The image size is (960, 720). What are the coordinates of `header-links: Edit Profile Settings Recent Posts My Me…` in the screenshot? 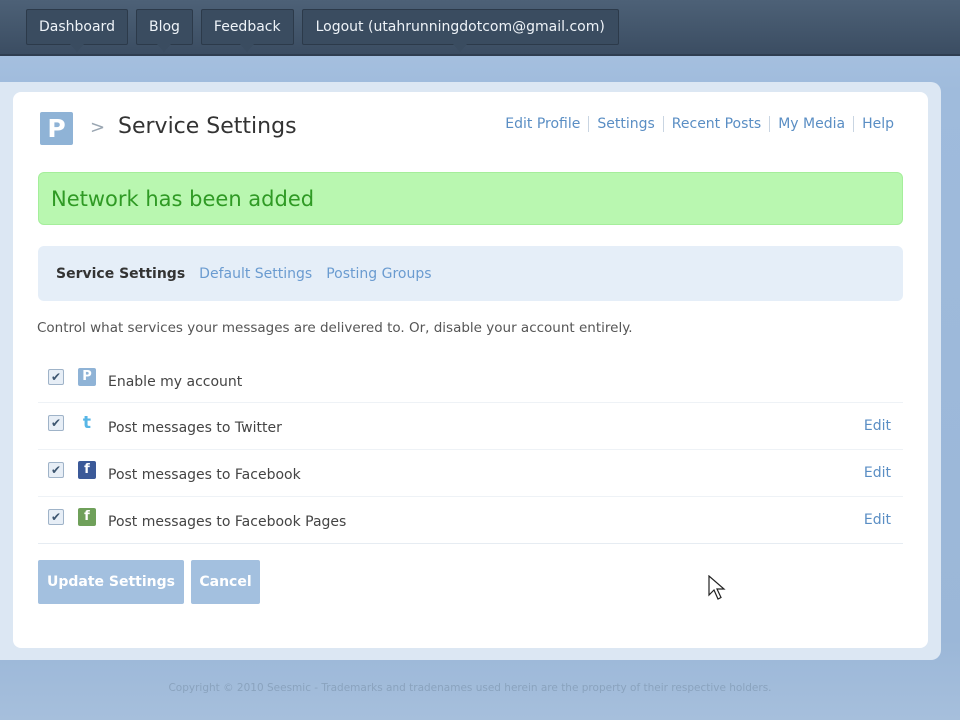 It's located at (695, 124).